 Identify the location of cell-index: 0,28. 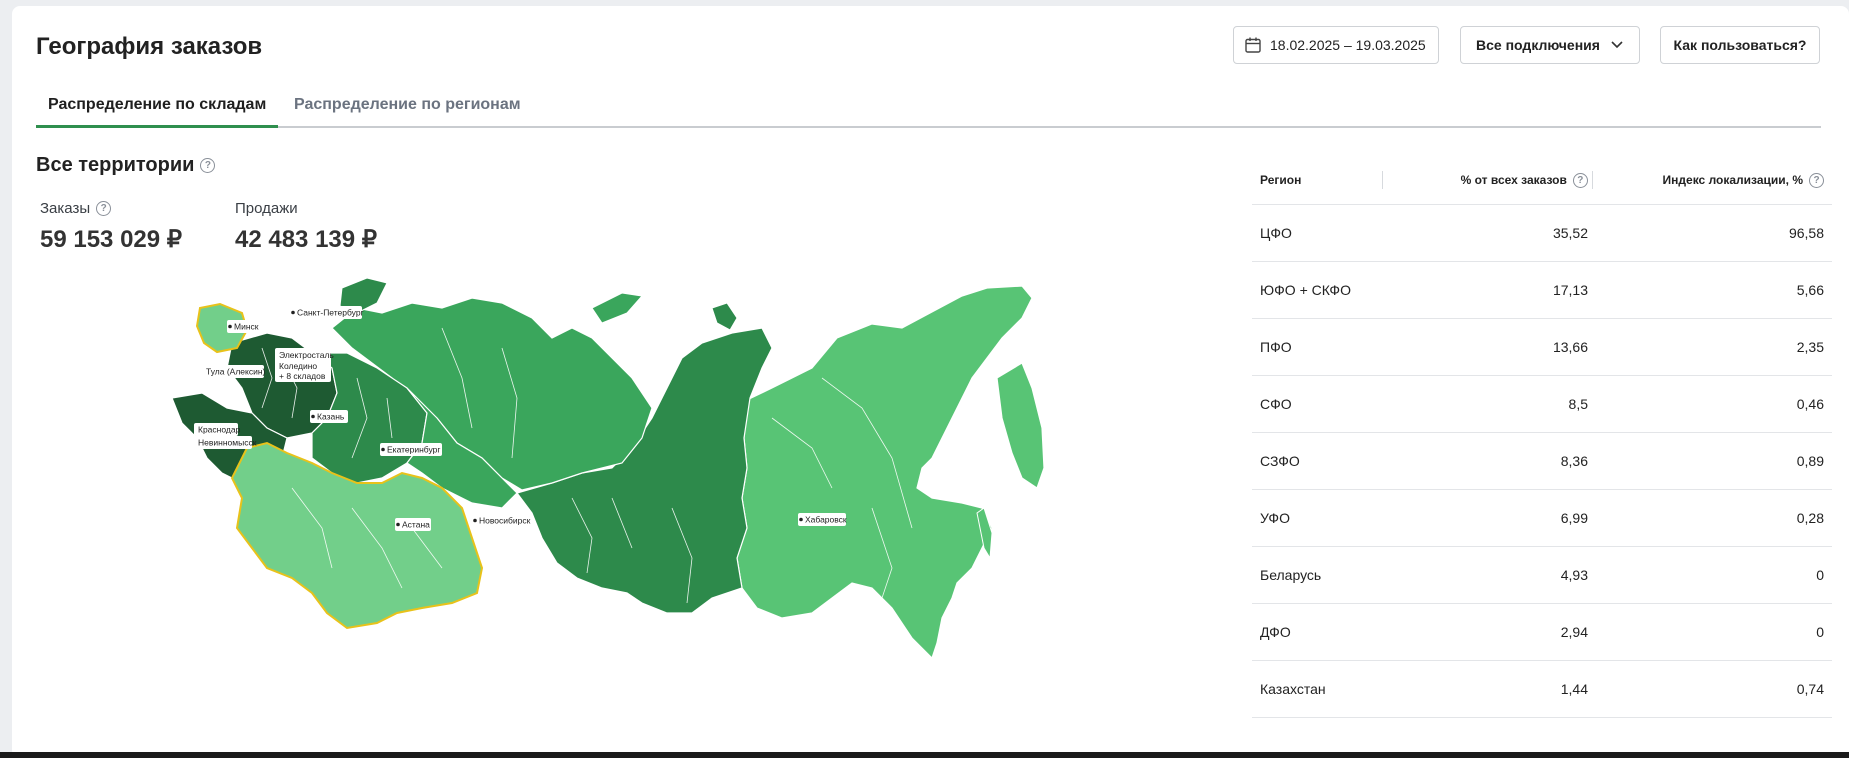
(1810, 518).